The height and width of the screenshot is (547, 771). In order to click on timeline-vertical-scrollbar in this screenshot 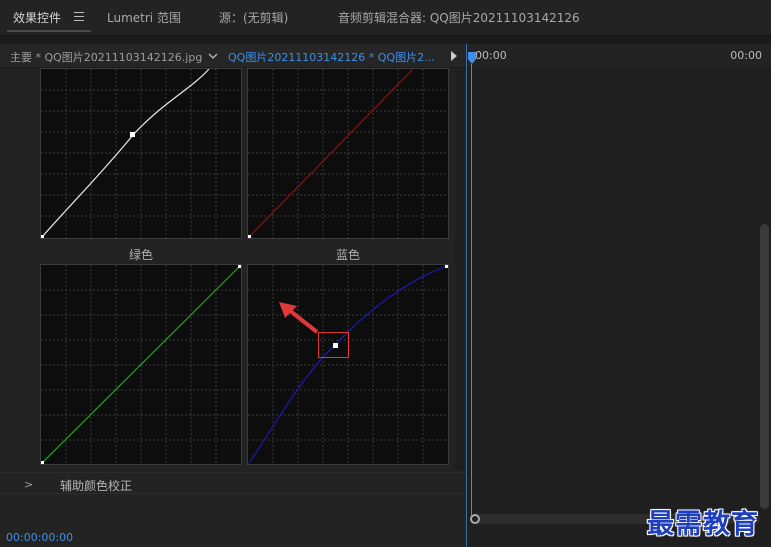, I will do `click(764, 366)`.